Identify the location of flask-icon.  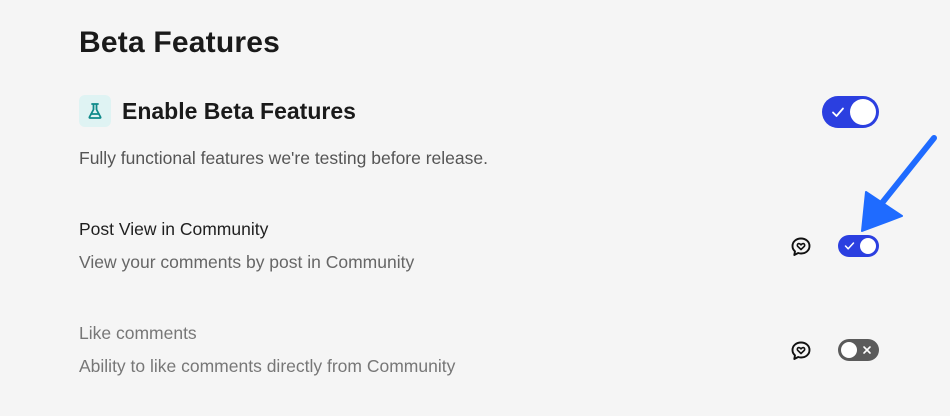
(95, 111).